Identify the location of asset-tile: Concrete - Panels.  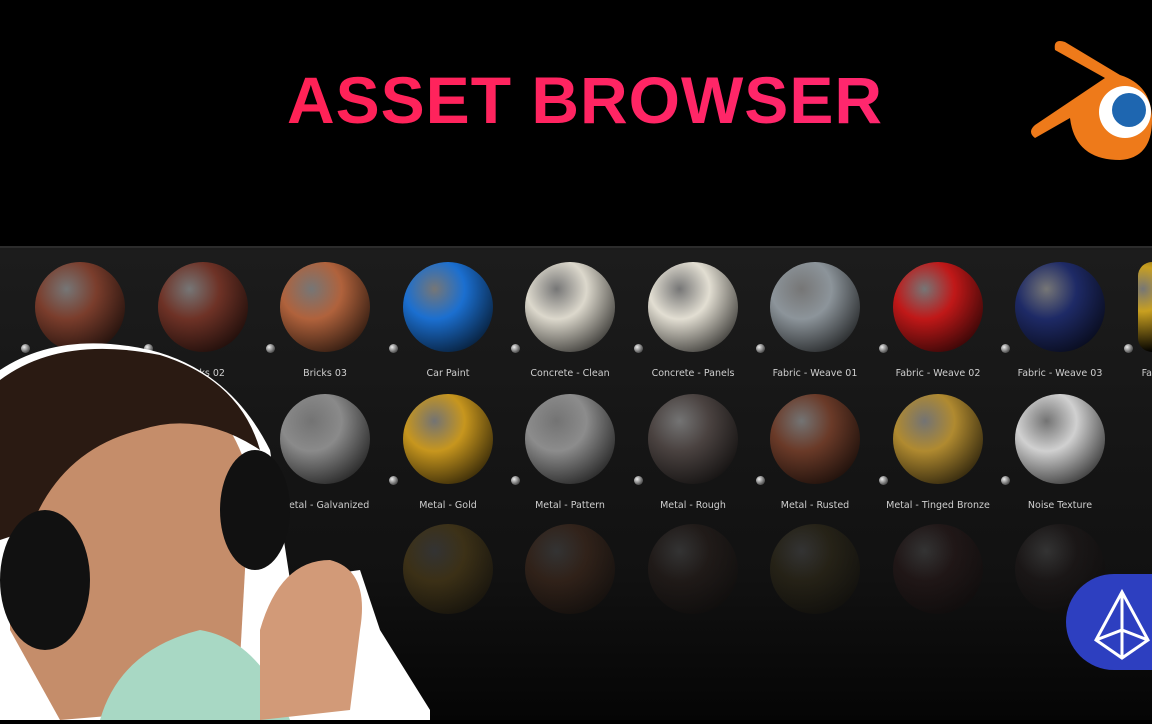
(693, 313).